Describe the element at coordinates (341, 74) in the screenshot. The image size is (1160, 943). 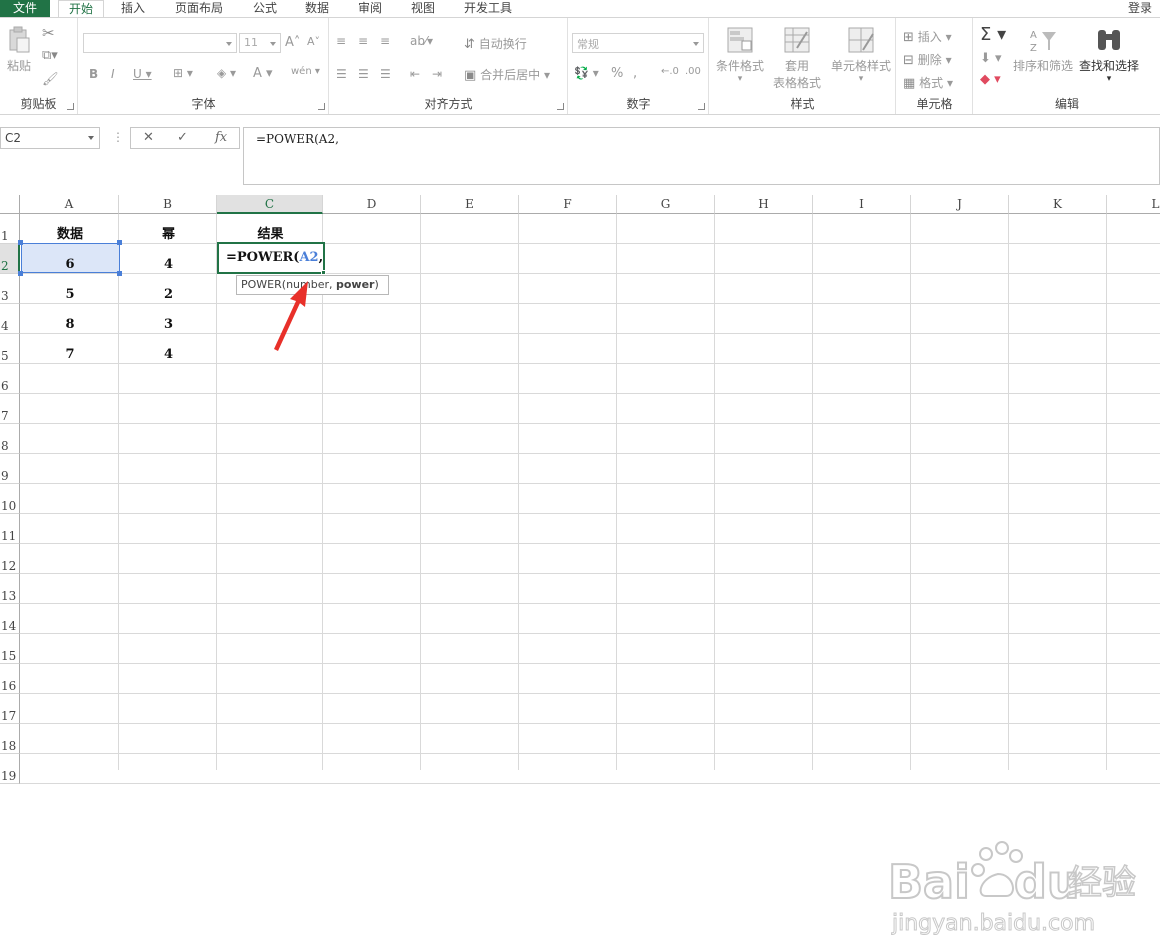
I see `align-left-icon: ☰` at that location.